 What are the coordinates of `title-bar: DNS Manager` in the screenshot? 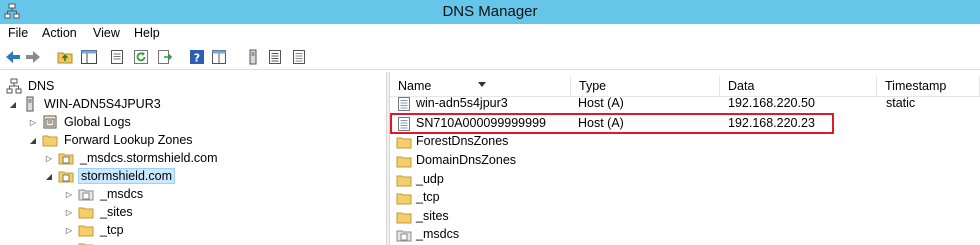 It's located at (490, 12).